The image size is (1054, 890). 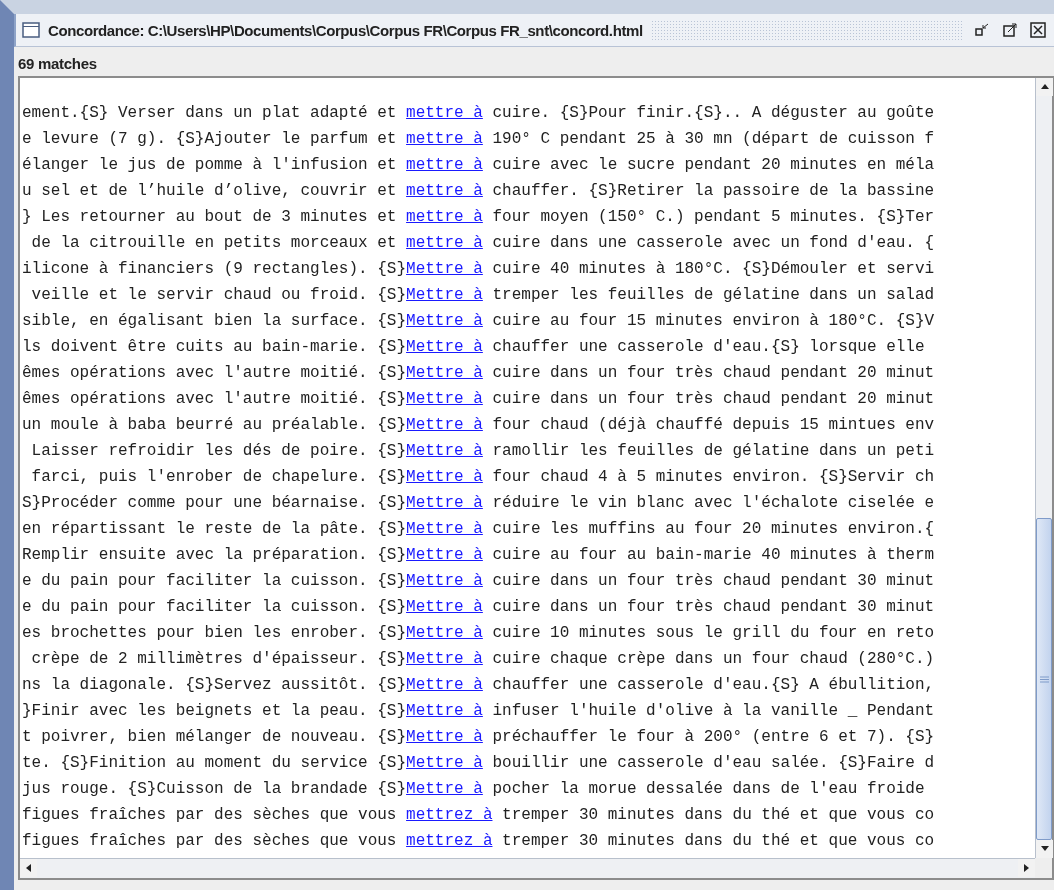 I want to click on right-context: infuser l'huile d'olive à la vanille _ Pendant, so click(x=713, y=711).